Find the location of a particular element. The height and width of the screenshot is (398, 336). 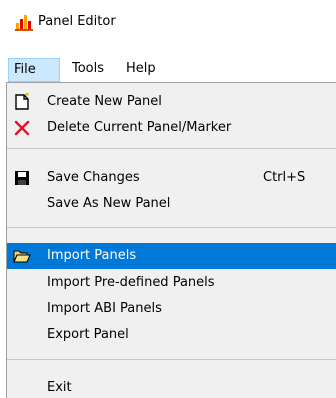

menu-item-label: Export Panel is located at coordinates (88, 334).